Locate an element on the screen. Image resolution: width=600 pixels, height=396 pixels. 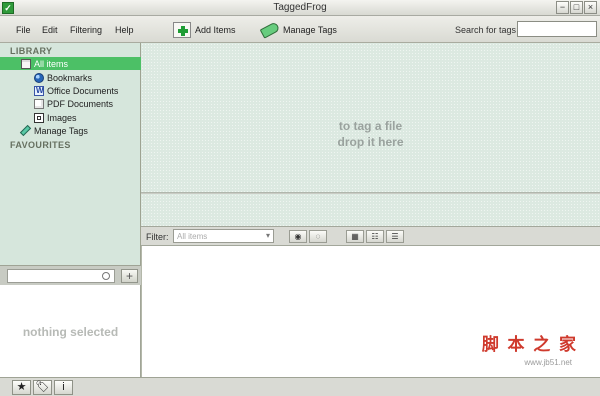
globe-icon is located at coordinates (39, 77).